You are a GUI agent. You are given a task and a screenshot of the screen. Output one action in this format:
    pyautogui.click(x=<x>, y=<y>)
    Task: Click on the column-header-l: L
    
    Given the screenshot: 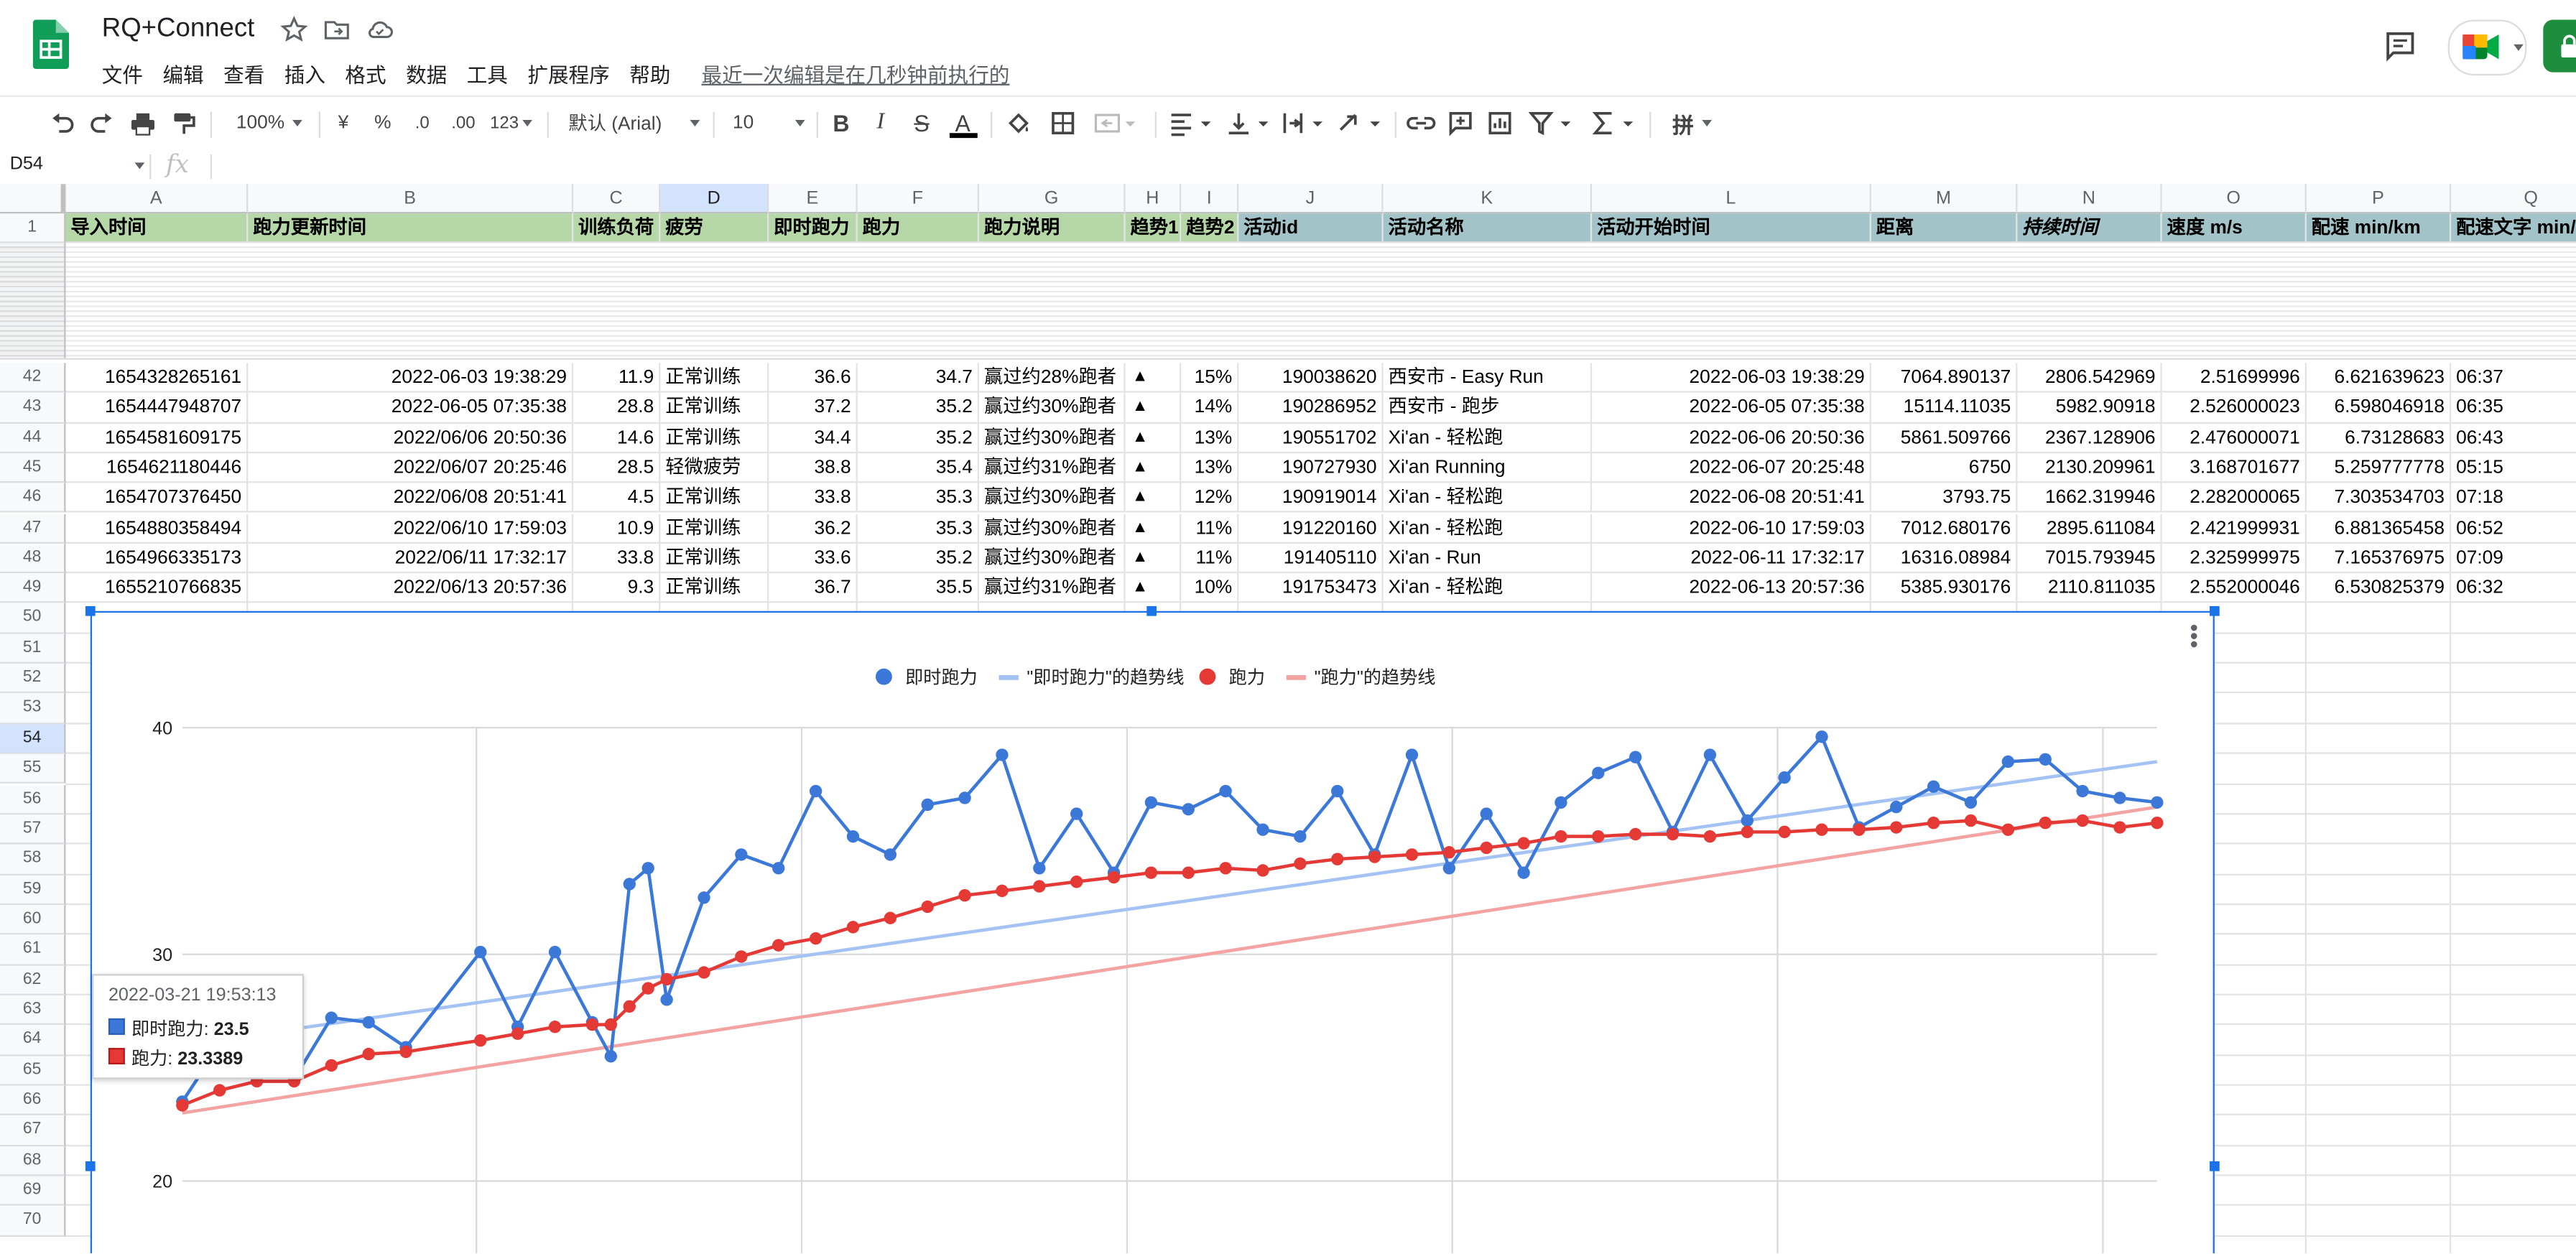 What is the action you would take?
    pyautogui.click(x=1731, y=199)
    